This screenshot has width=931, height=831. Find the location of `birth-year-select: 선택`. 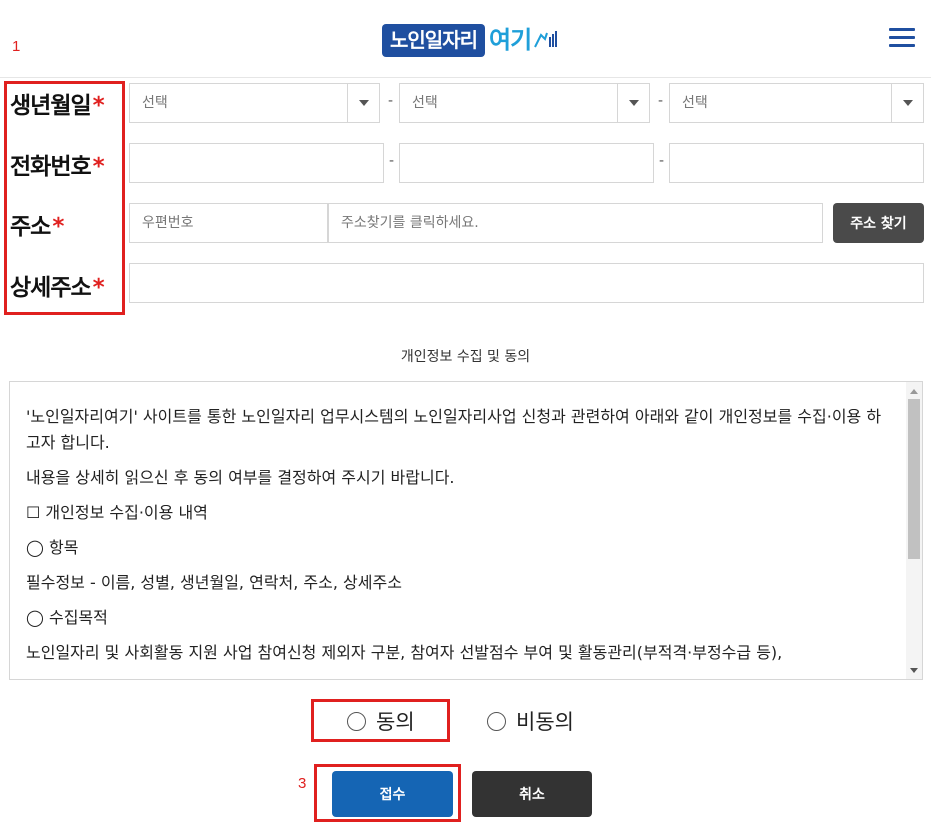

birth-year-select: 선택 is located at coordinates (254, 103).